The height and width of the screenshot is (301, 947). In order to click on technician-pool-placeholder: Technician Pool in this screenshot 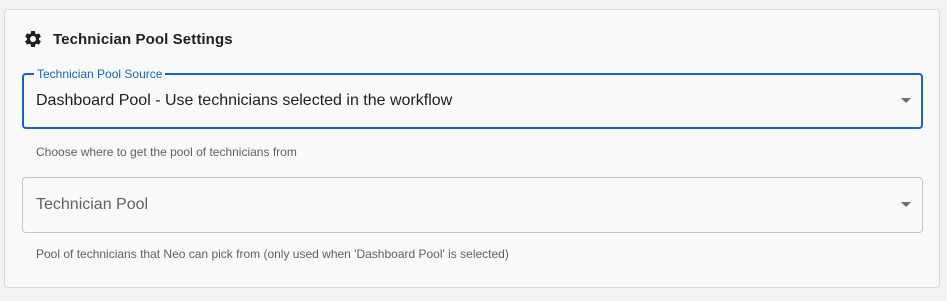, I will do `click(92, 204)`.